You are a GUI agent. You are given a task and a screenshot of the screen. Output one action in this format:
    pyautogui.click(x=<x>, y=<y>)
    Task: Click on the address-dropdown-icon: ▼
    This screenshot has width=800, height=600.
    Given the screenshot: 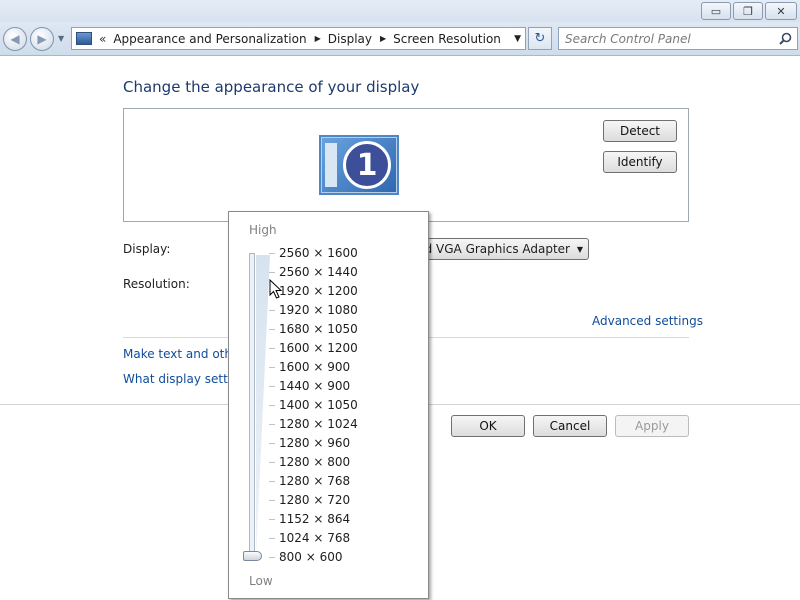 What is the action you would take?
    pyautogui.click(x=517, y=39)
    